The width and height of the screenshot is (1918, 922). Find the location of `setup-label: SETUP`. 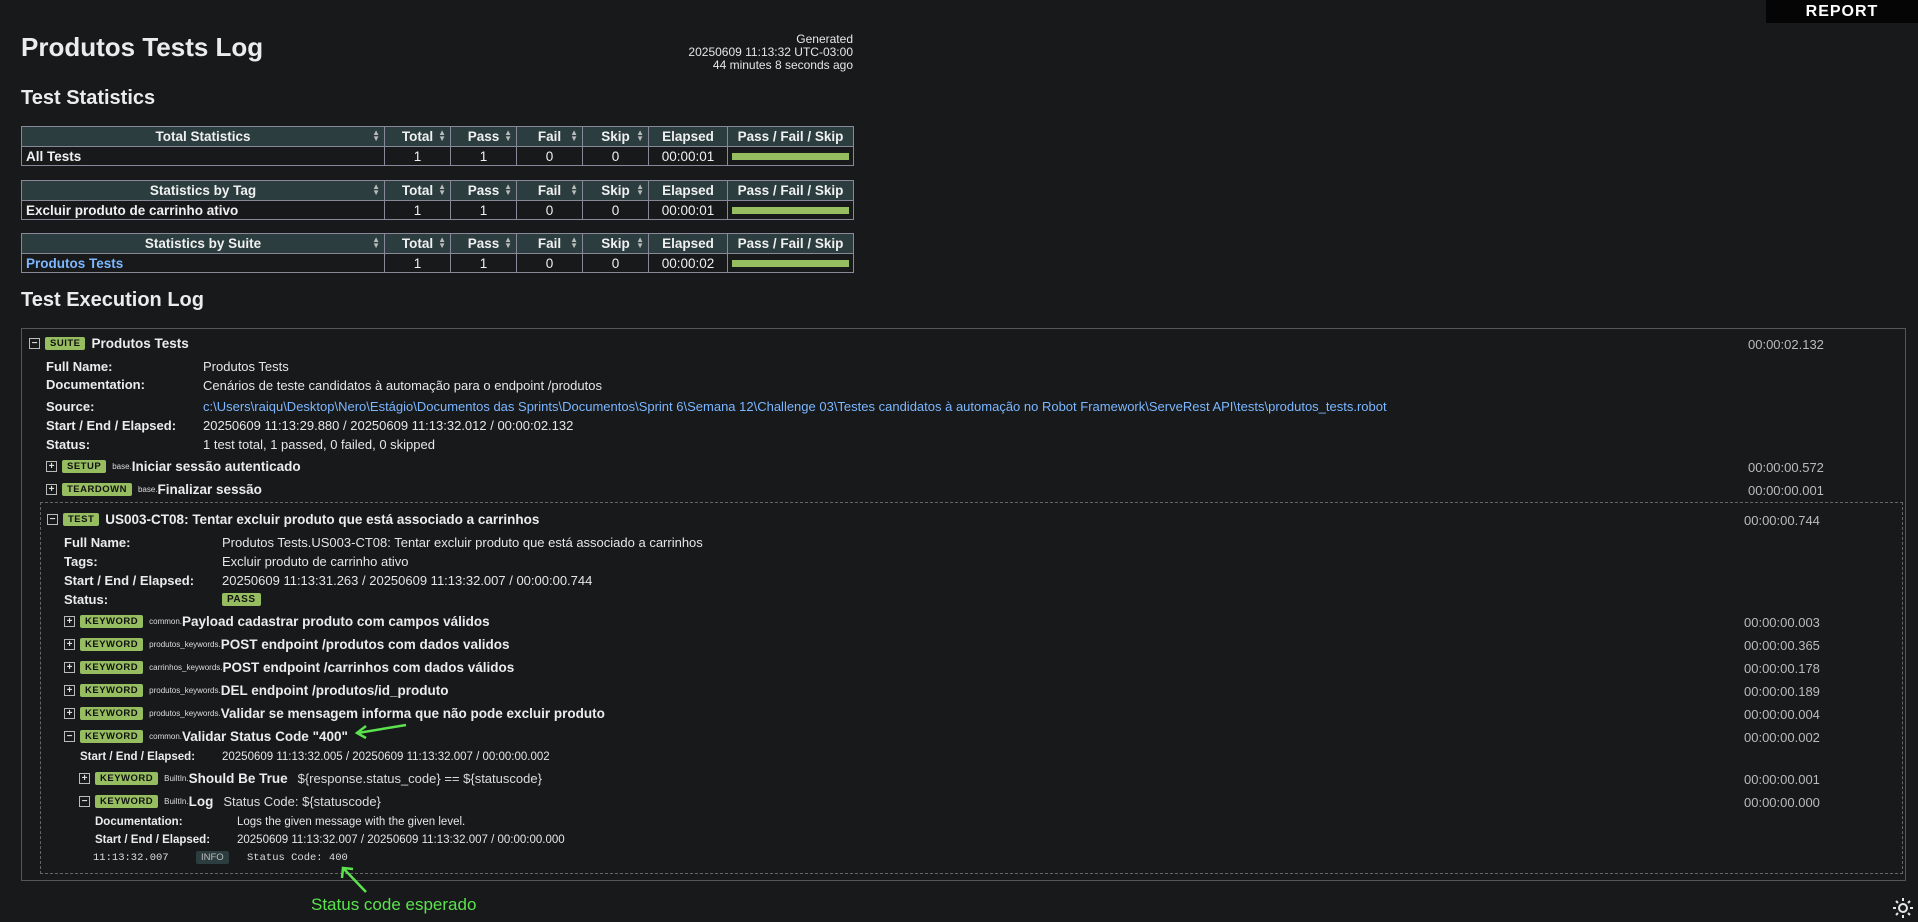

setup-label: SETUP is located at coordinates (84, 466).